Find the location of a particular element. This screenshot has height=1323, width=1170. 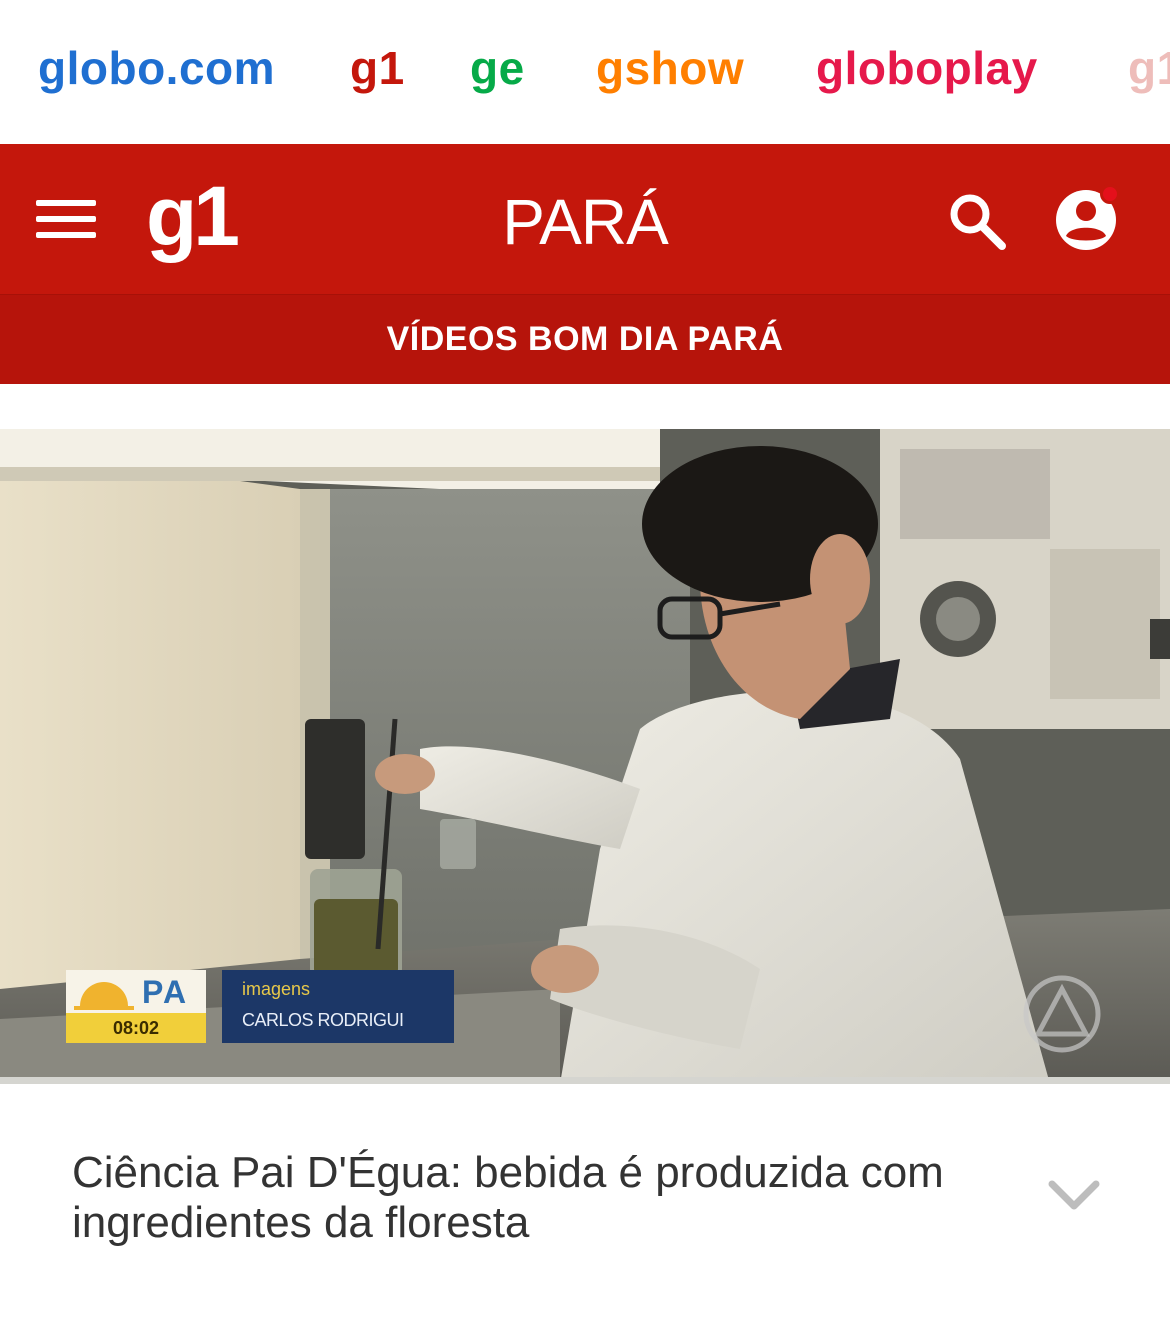

sun-icon is located at coordinates (104, 996).